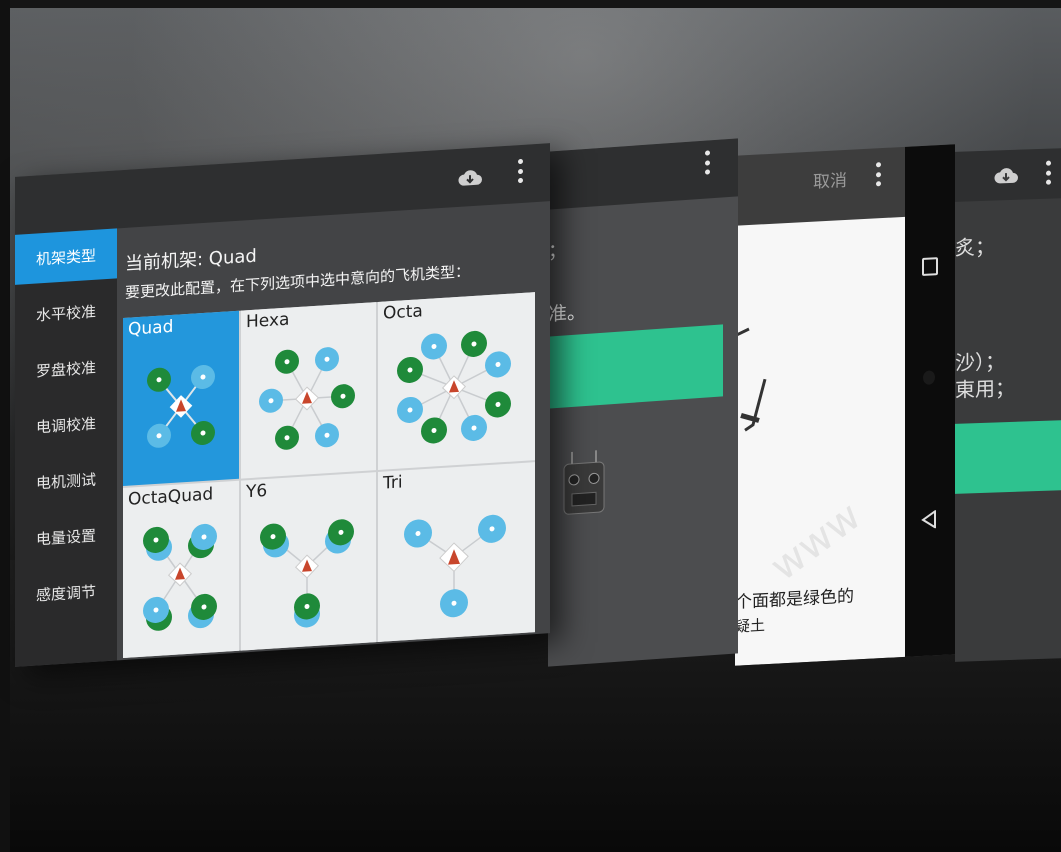 Image resolution: width=1061 pixels, height=852 pixels. What do you see at coordinates (1008, 405) in the screenshot?
I see `screen-calibration-info: 炙； 沙）； 東用；` at bounding box center [1008, 405].